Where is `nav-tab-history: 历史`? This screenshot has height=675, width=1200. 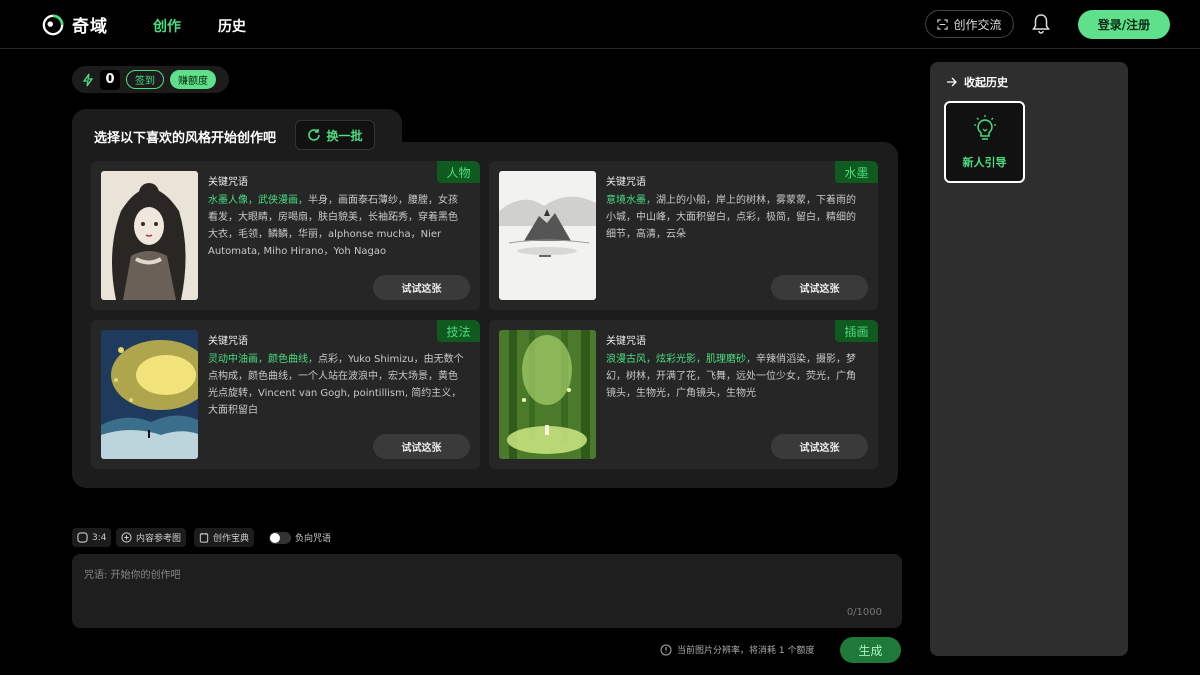
nav-tab-history: 历史 is located at coordinates (232, 26).